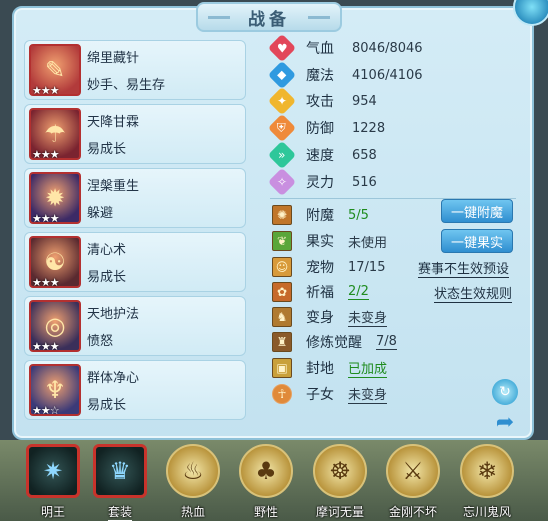  I want to click on enchant-icon: ✺, so click(282, 215).